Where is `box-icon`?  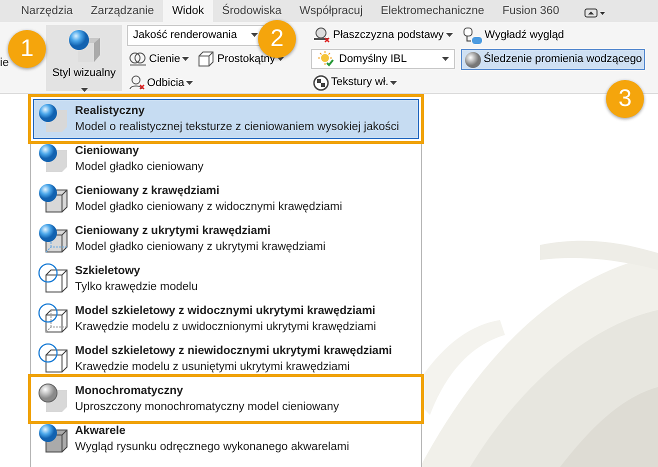 box-icon is located at coordinates (206, 59).